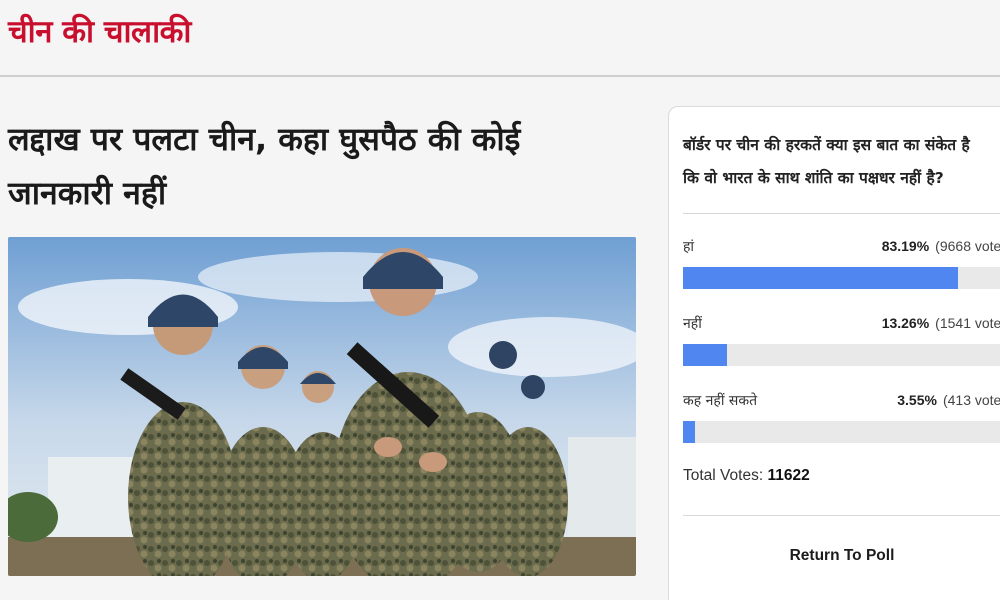 The image size is (1000, 600). I want to click on poll-option-votes: (9668 votes), so click(967, 246).